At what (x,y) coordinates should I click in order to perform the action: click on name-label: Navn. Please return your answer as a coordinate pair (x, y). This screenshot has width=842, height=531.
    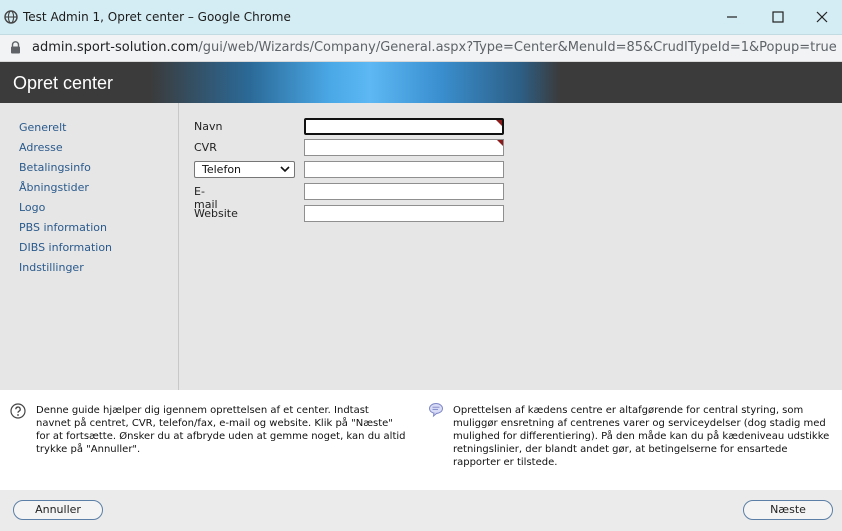
    Looking at the image, I should click on (208, 126).